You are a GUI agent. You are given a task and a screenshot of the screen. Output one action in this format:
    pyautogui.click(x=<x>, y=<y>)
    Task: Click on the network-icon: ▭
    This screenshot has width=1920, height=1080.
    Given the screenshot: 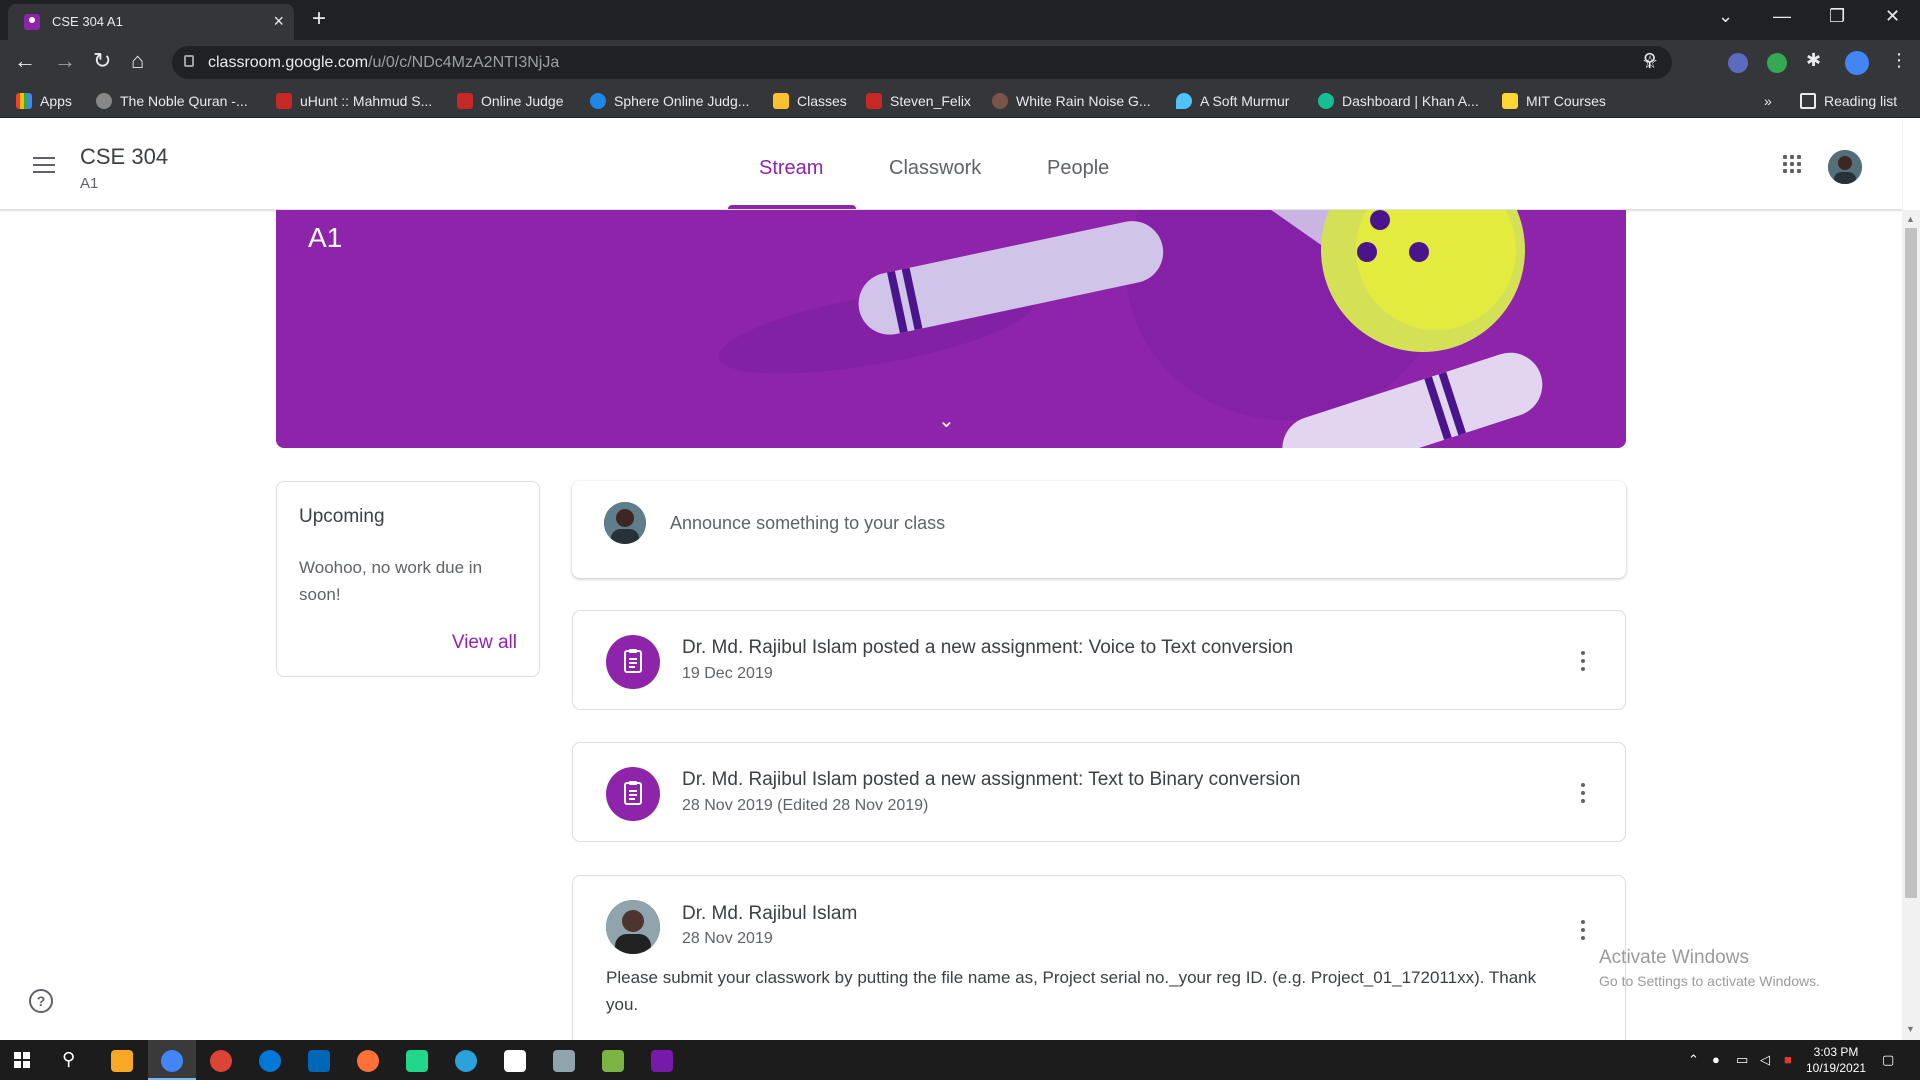 What is the action you would take?
    pyautogui.click(x=1742, y=1060)
    